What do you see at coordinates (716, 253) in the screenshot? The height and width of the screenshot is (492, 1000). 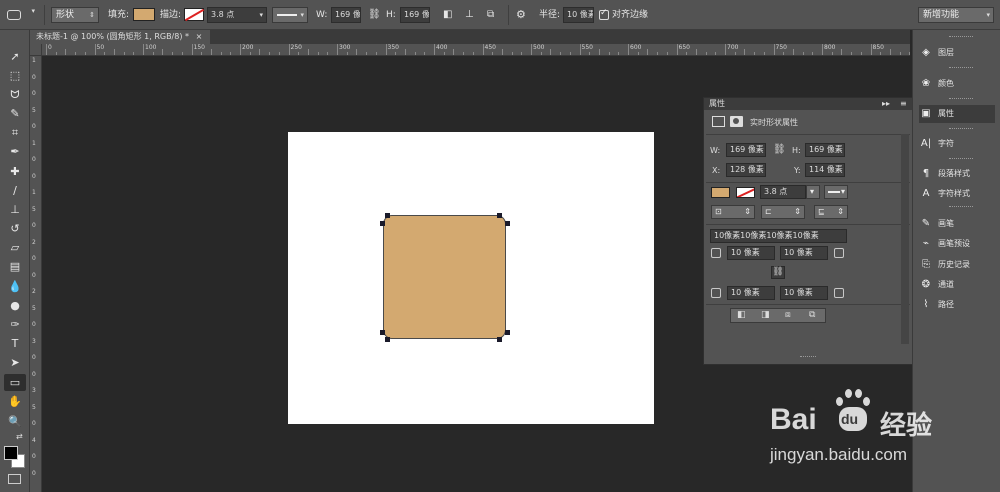 I see `corner-tl-checkbox` at bounding box center [716, 253].